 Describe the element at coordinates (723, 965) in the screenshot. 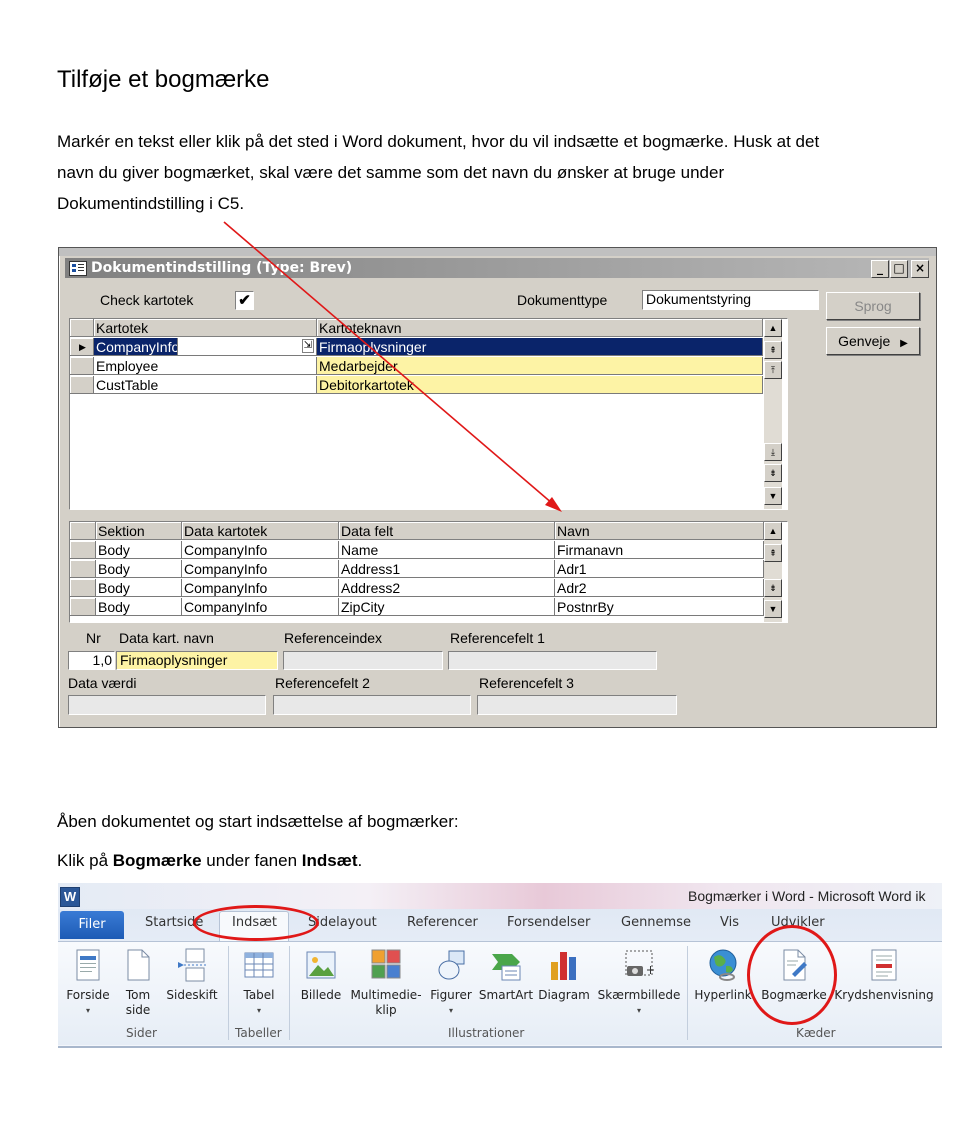

I see `hyperlink-icon` at that location.